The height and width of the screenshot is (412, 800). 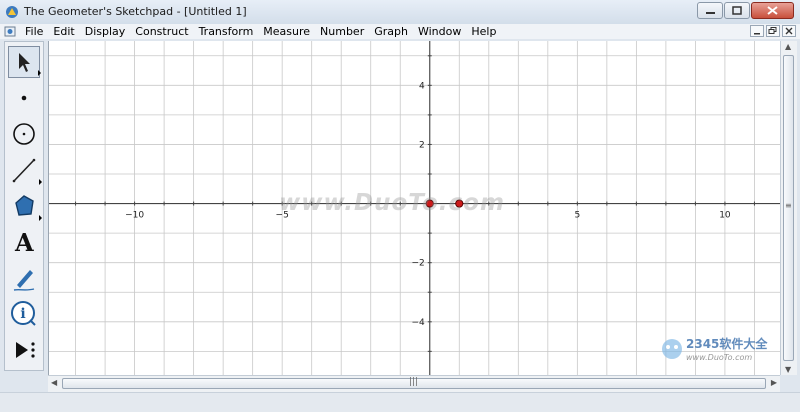 I want to click on vertical-scrollbar: ▲ ≡ ▼, so click(x=788, y=208).